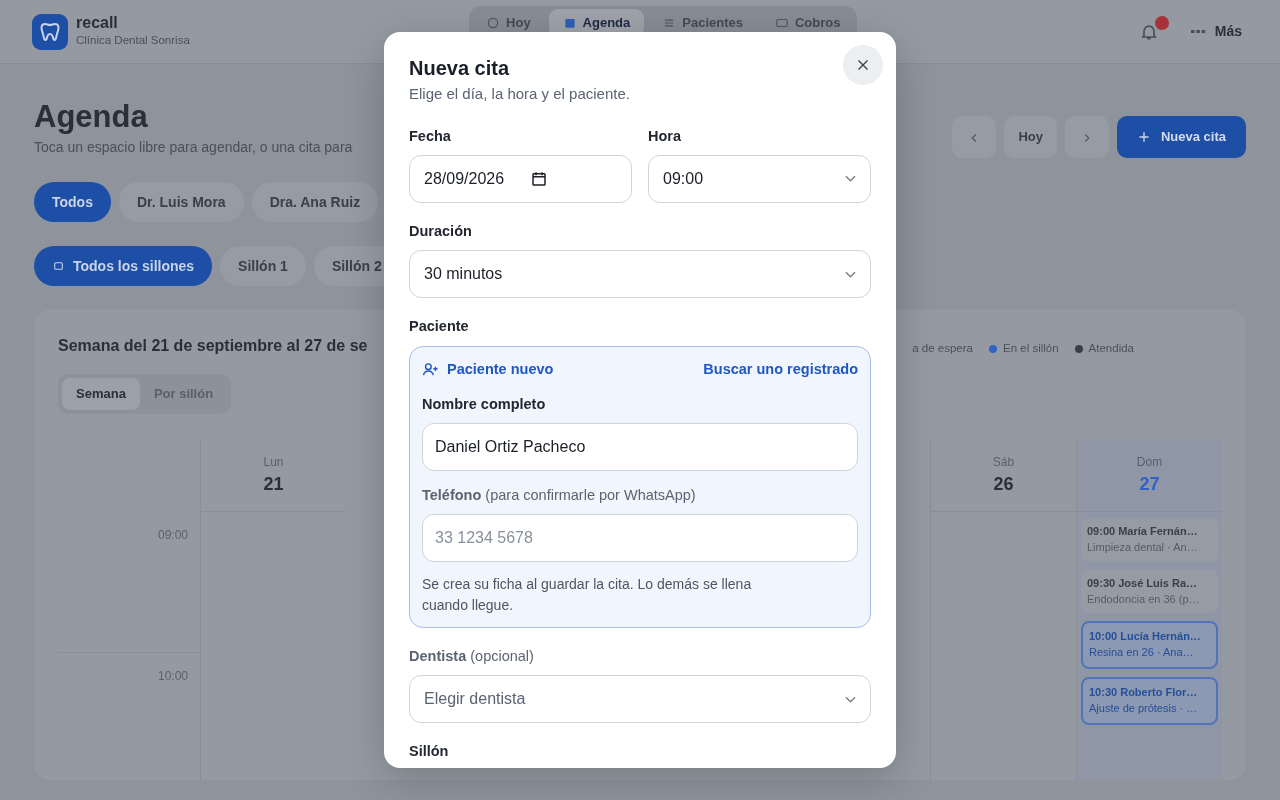 This screenshot has height=800, width=1280. What do you see at coordinates (780, 369) in the screenshot?
I see `search-patient-link: Buscar uno registrado` at bounding box center [780, 369].